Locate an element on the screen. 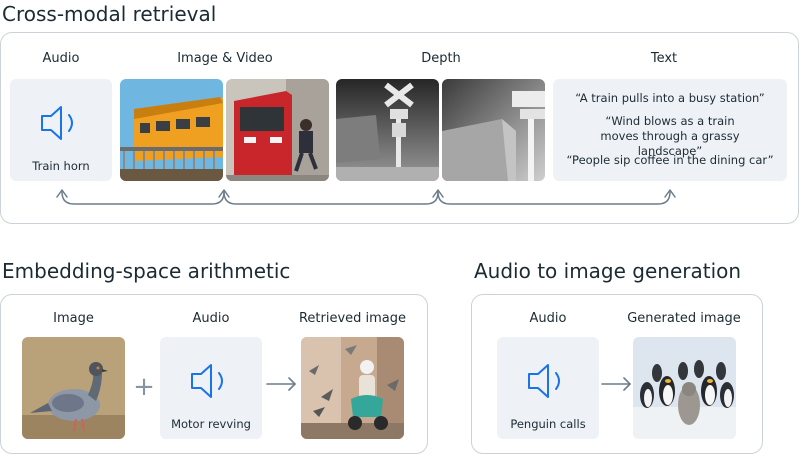  penguin-calls-audio-card: Penguin calls is located at coordinates (548, 388).